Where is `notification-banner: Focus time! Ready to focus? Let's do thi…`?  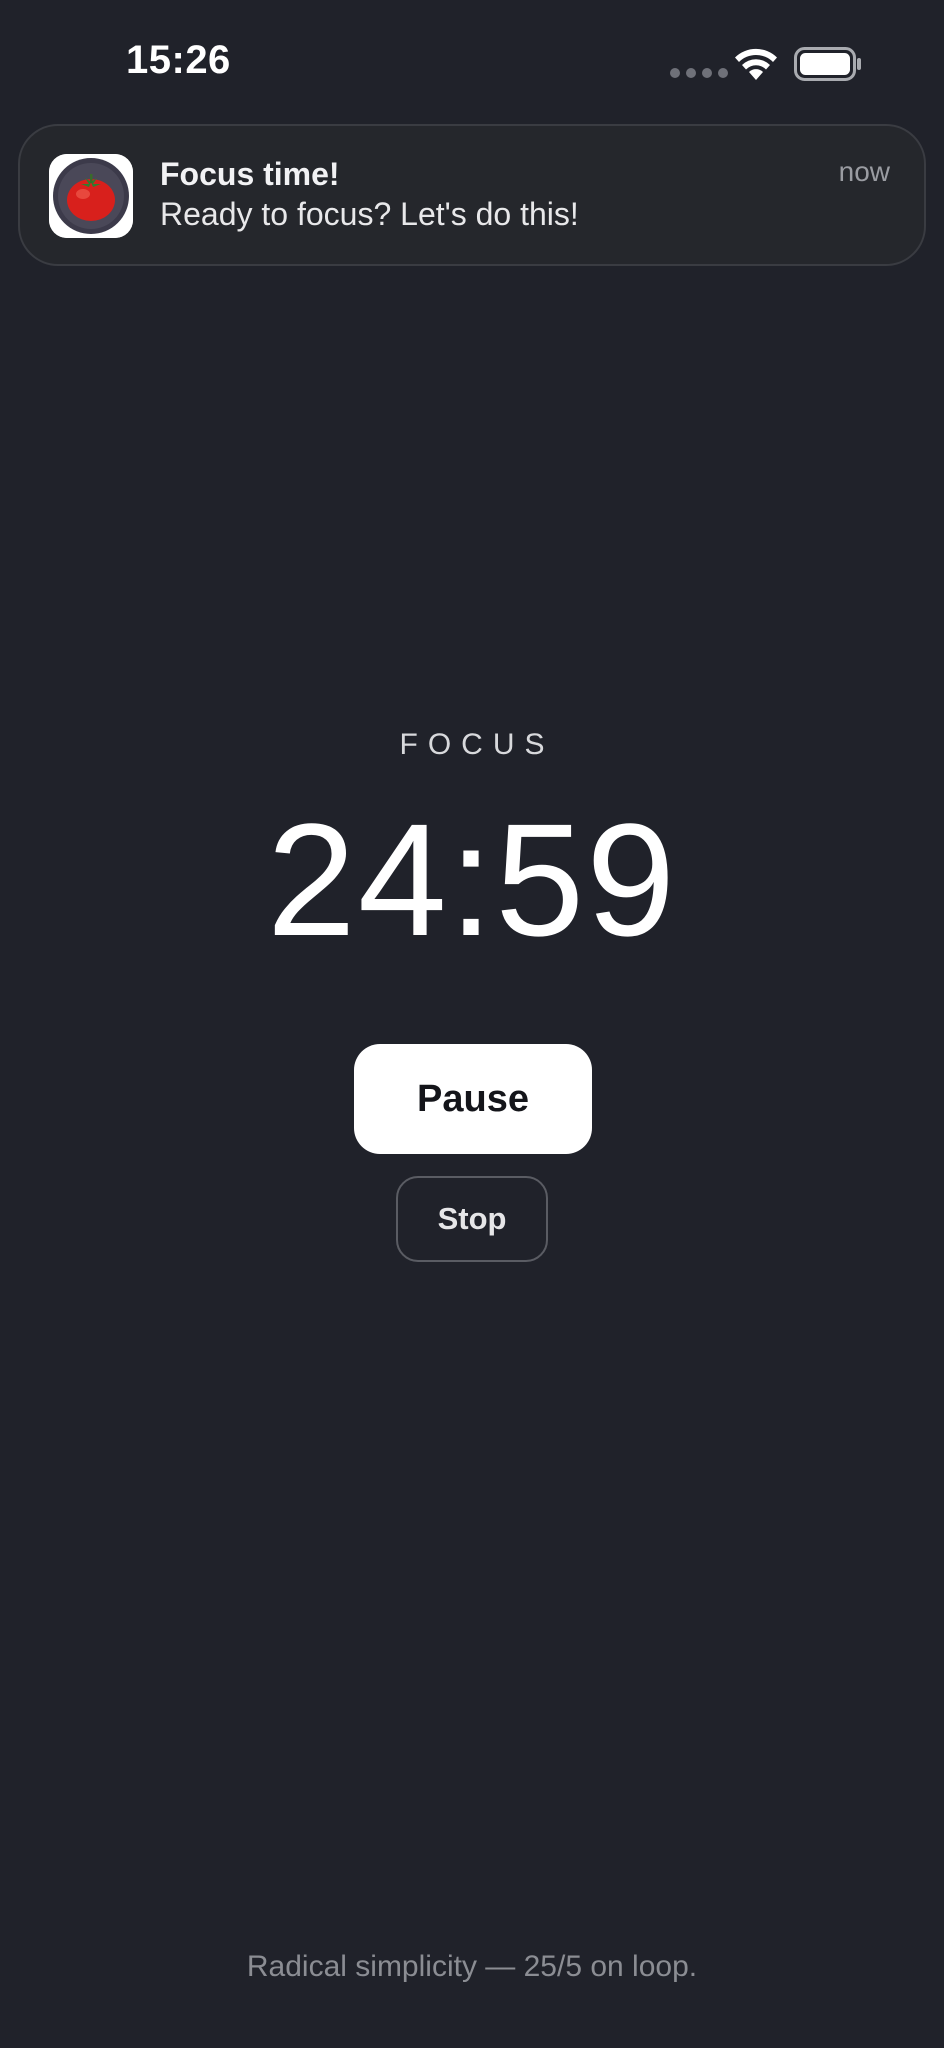
notification-banner: Focus time! Ready to focus? Let's do thi… is located at coordinates (472, 195).